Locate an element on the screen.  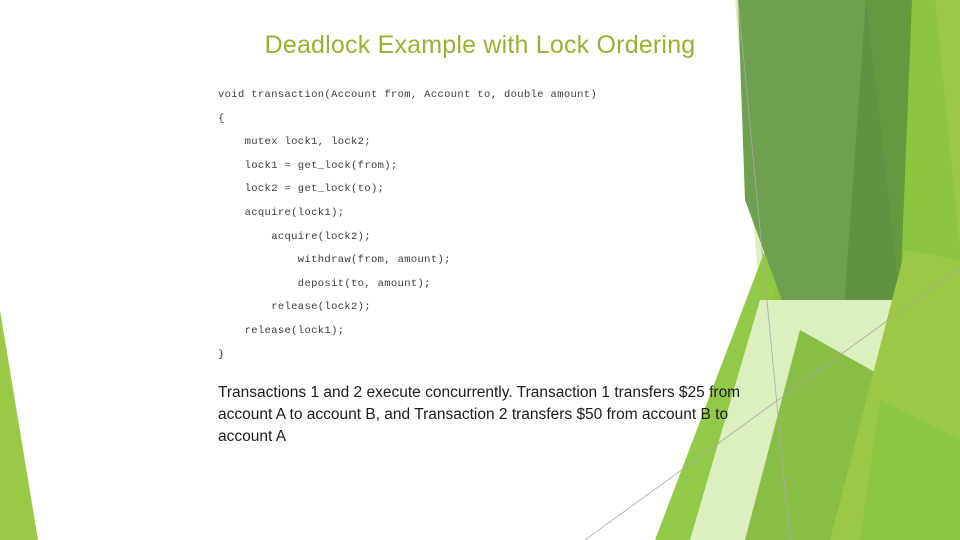
code-line: release(lock1); is located at coordinates (281, 330).